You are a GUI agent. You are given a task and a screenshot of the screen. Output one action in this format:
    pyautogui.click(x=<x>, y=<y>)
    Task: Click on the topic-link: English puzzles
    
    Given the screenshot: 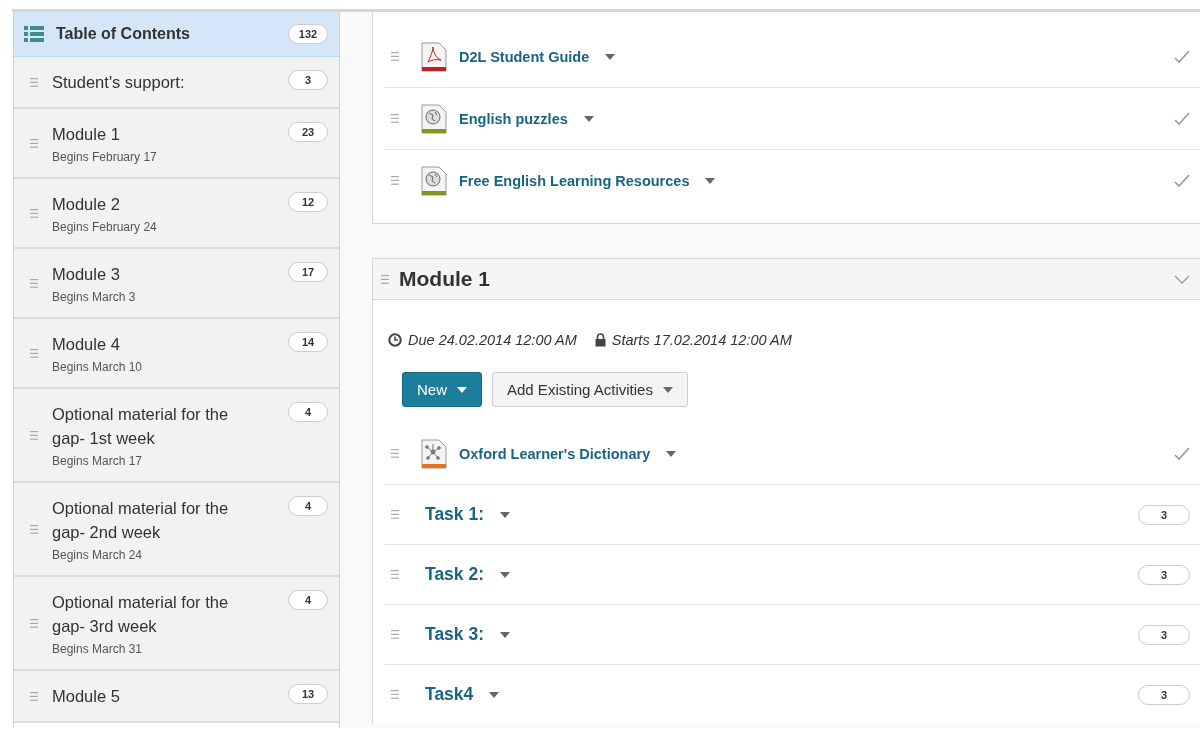 What is the action you would take?
    pyautogui.click(x=513, y=118)
    